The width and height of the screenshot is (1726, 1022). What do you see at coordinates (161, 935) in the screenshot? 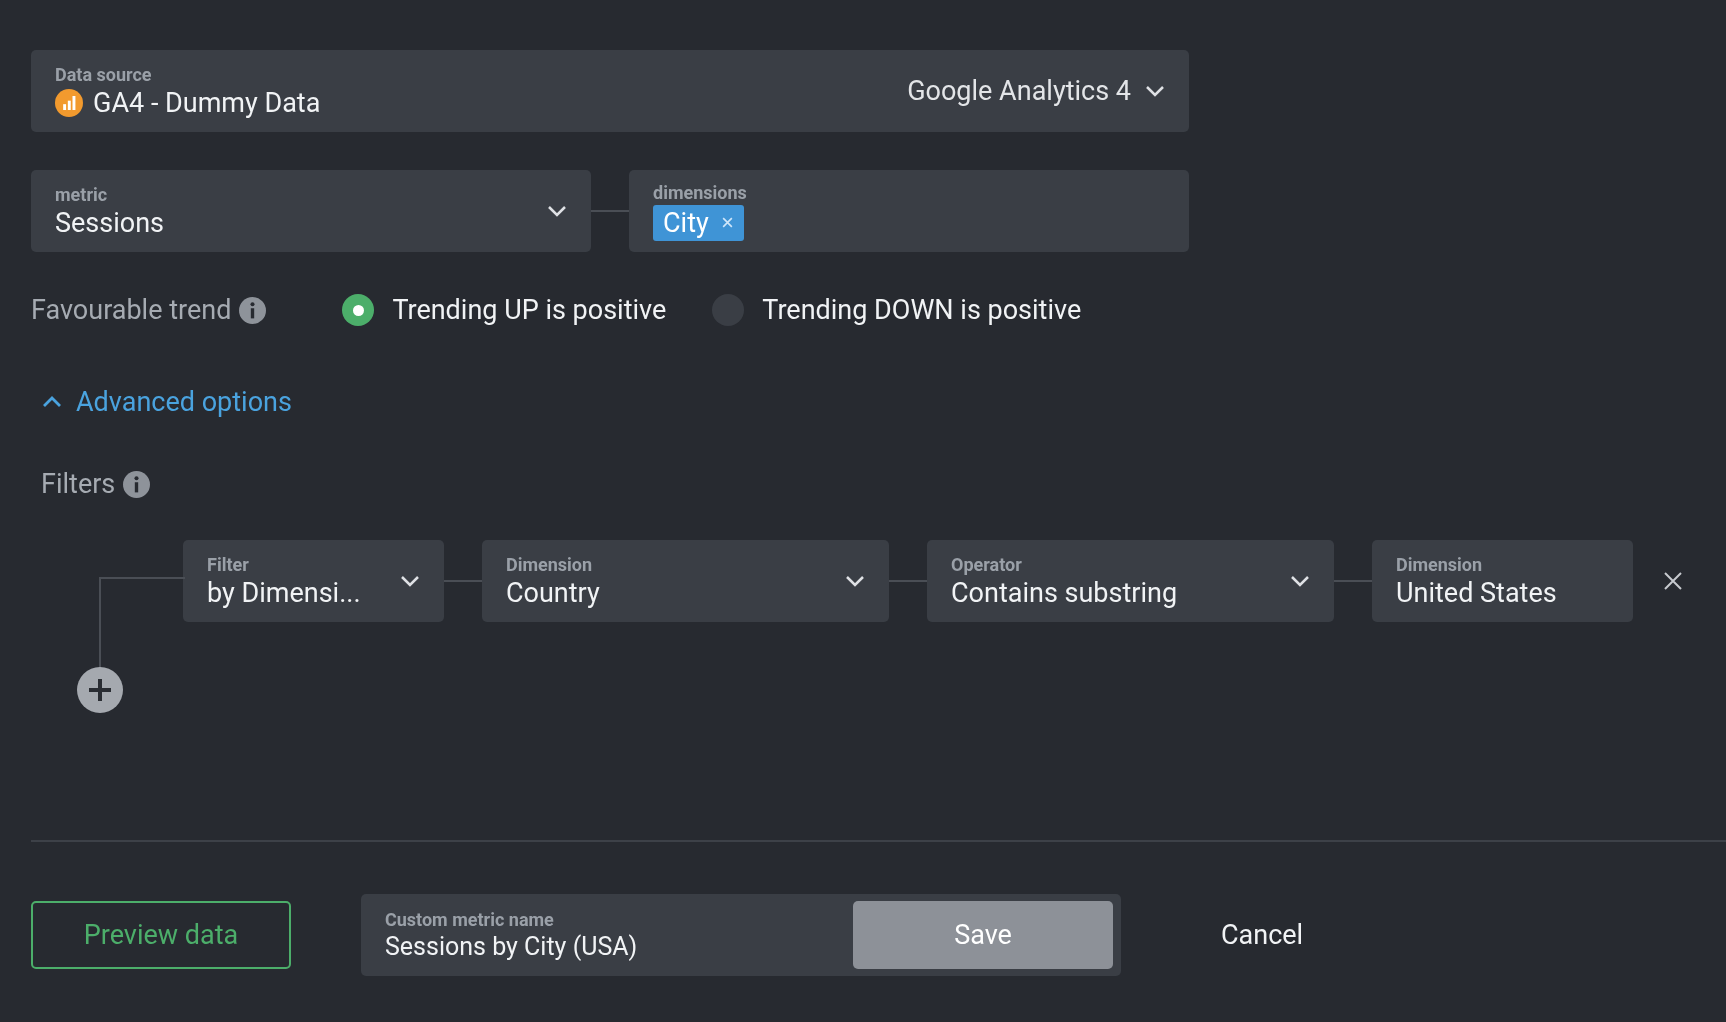
I see `preview-data-button: Preview data` at bounding box center [161, 935].